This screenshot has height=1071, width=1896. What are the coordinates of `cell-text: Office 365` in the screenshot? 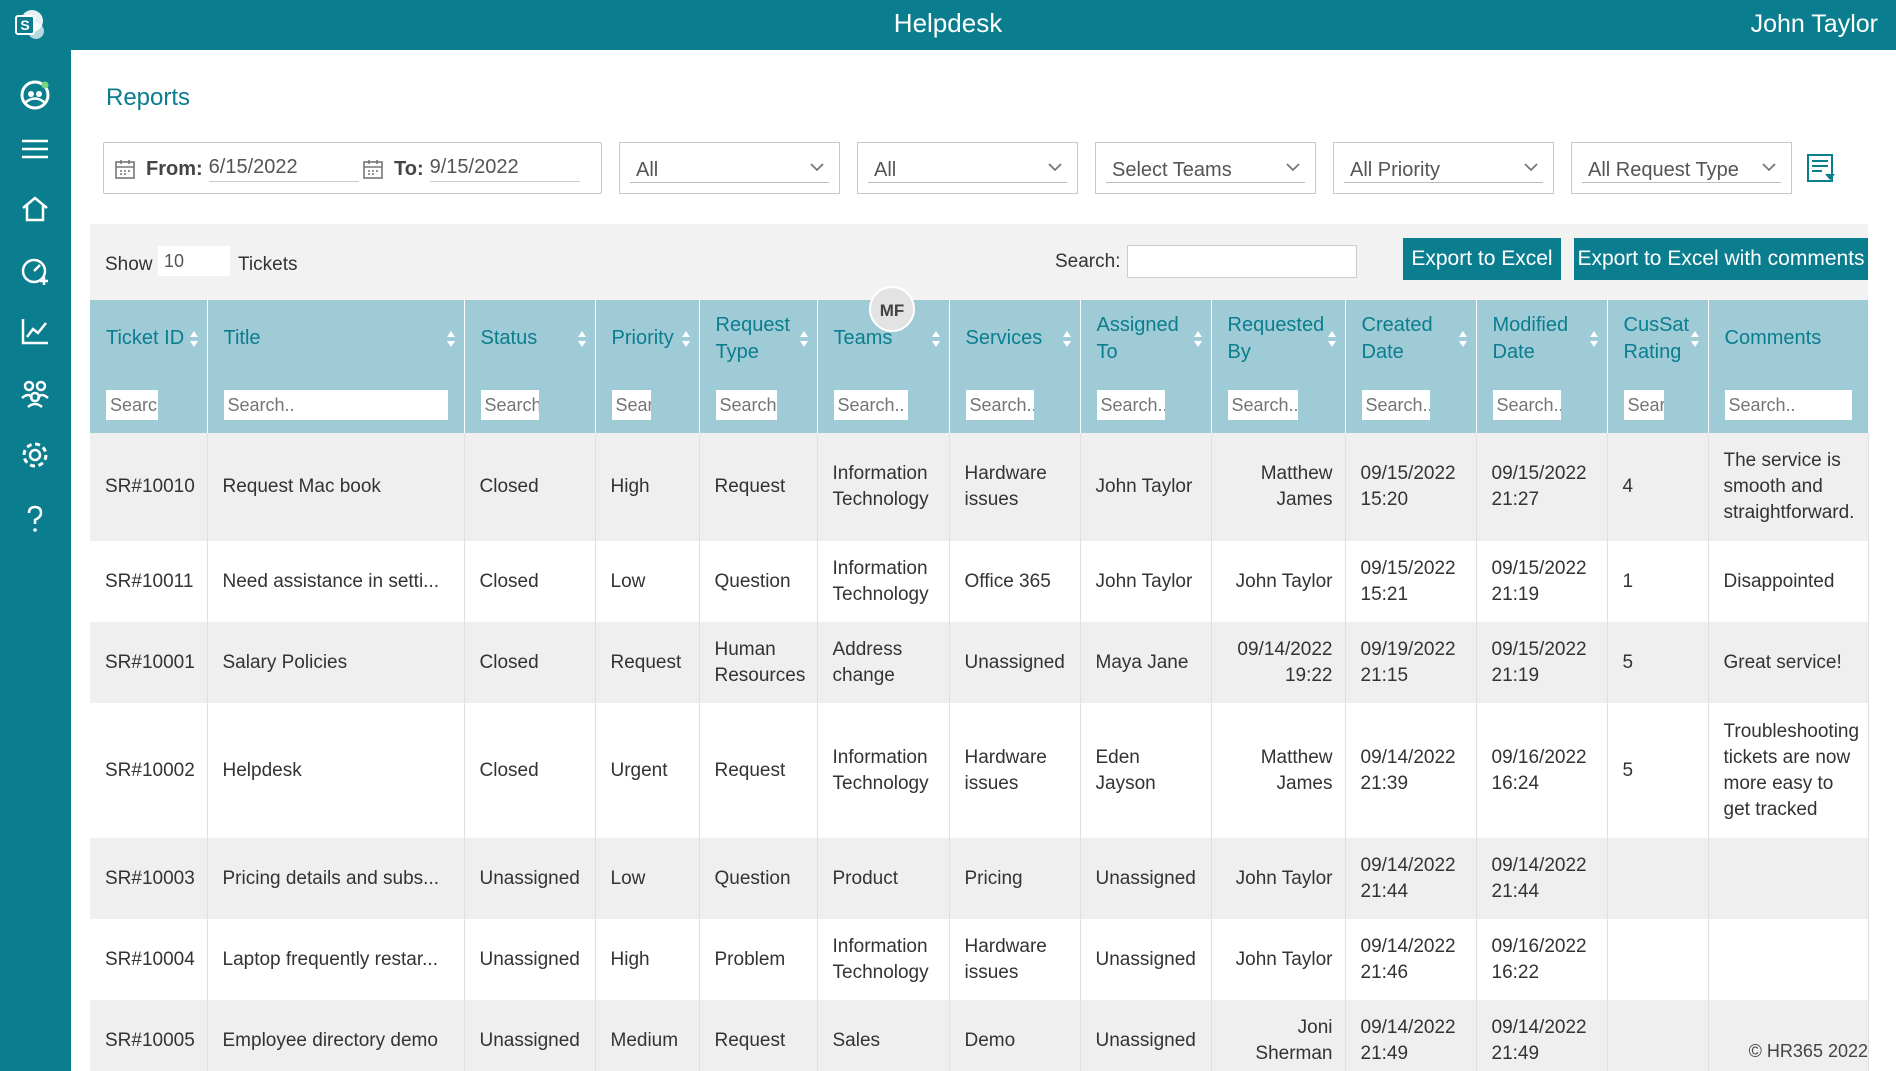 It's located at (1007, 581).